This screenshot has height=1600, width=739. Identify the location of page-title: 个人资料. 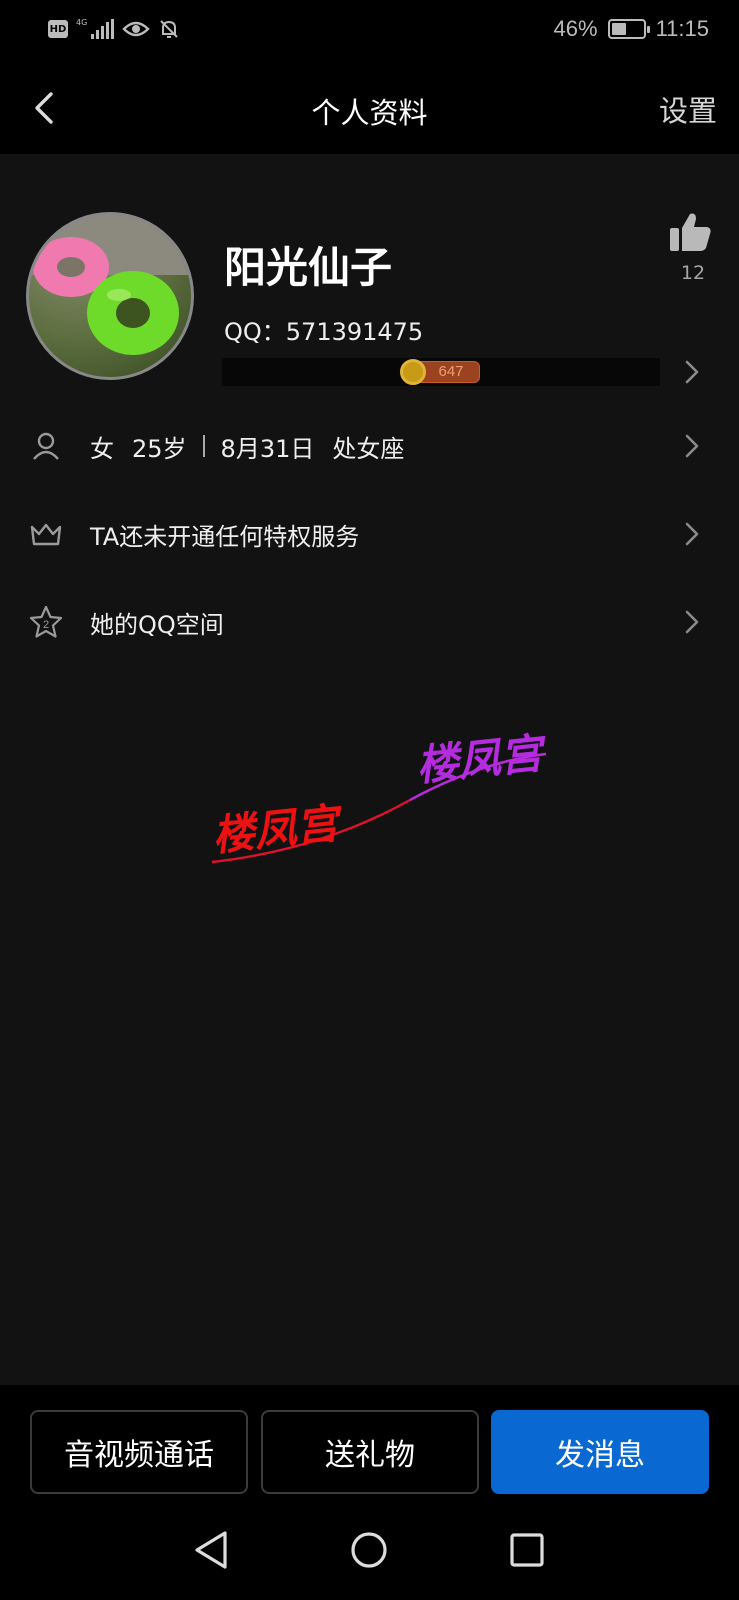
(369, 113).